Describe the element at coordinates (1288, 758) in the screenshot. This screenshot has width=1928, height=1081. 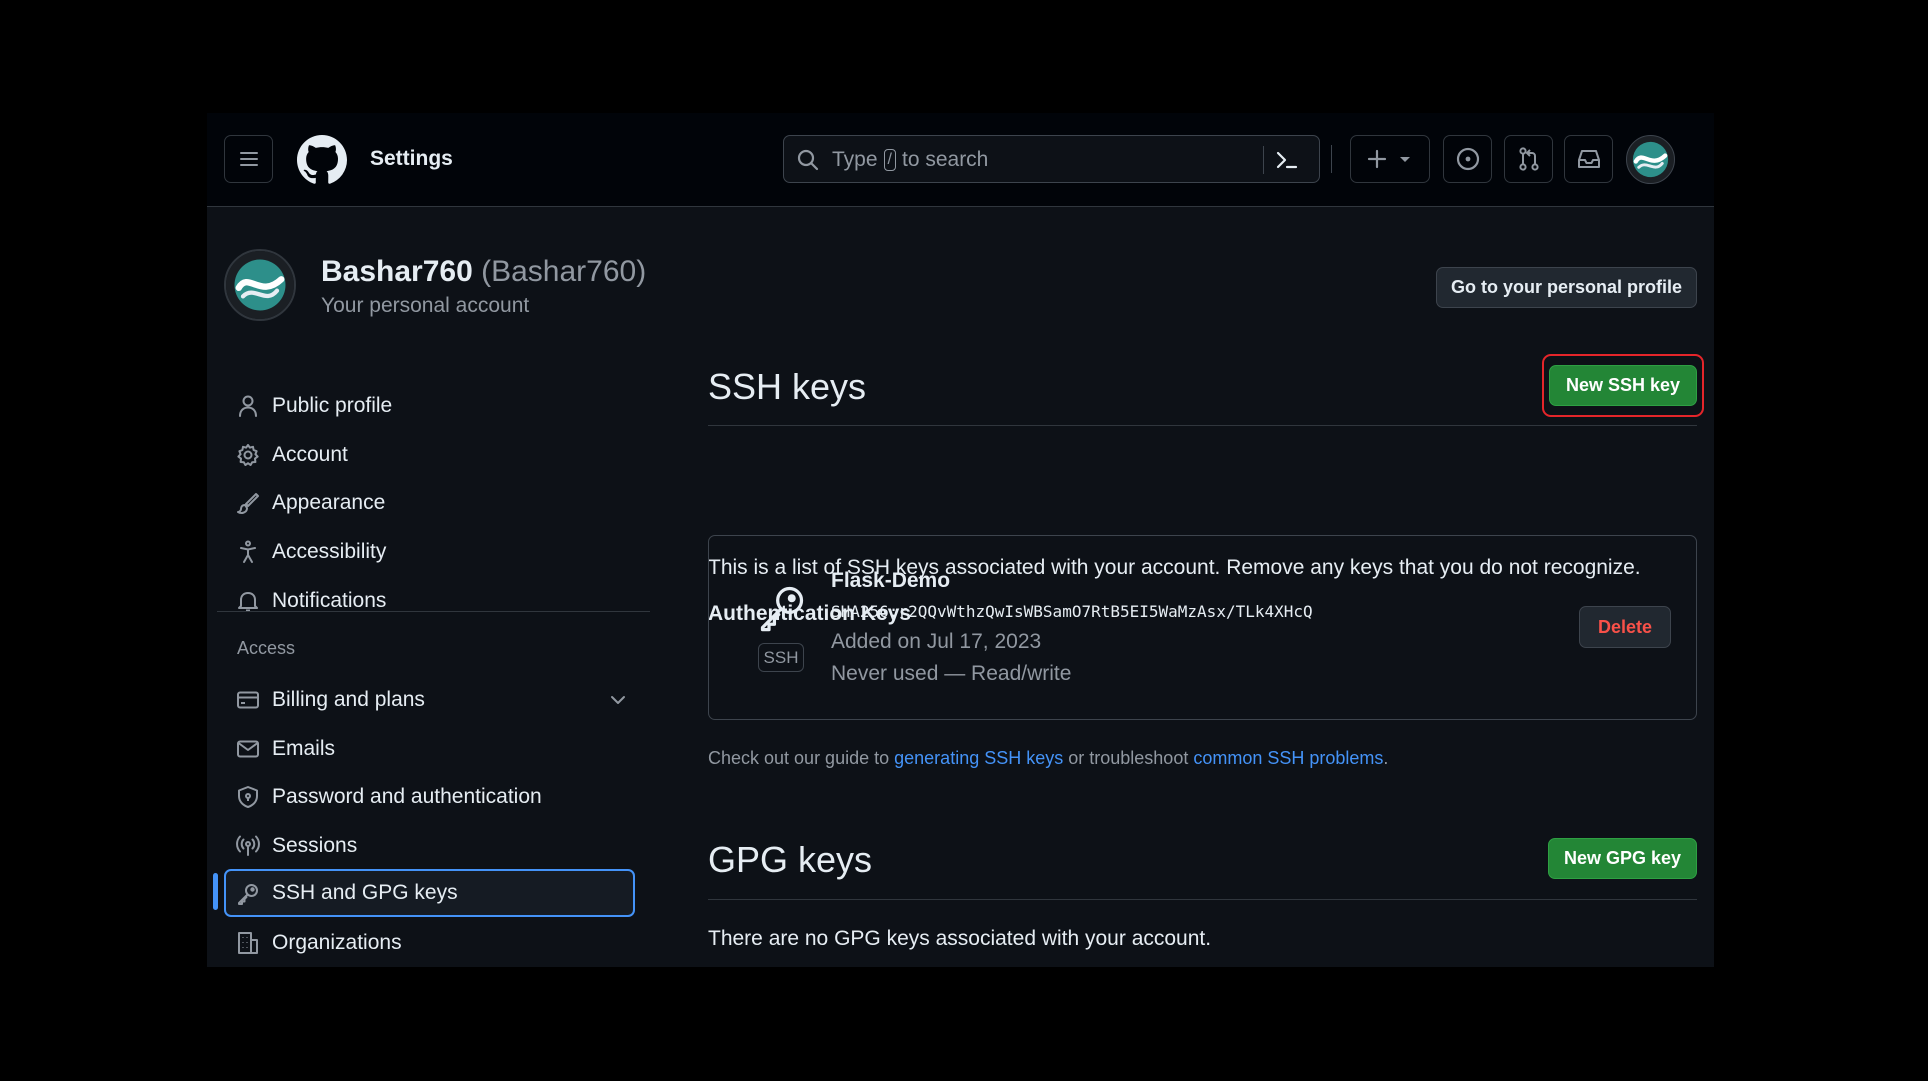
I see `common-ssh-problems-link: common SSH problems` at that location.